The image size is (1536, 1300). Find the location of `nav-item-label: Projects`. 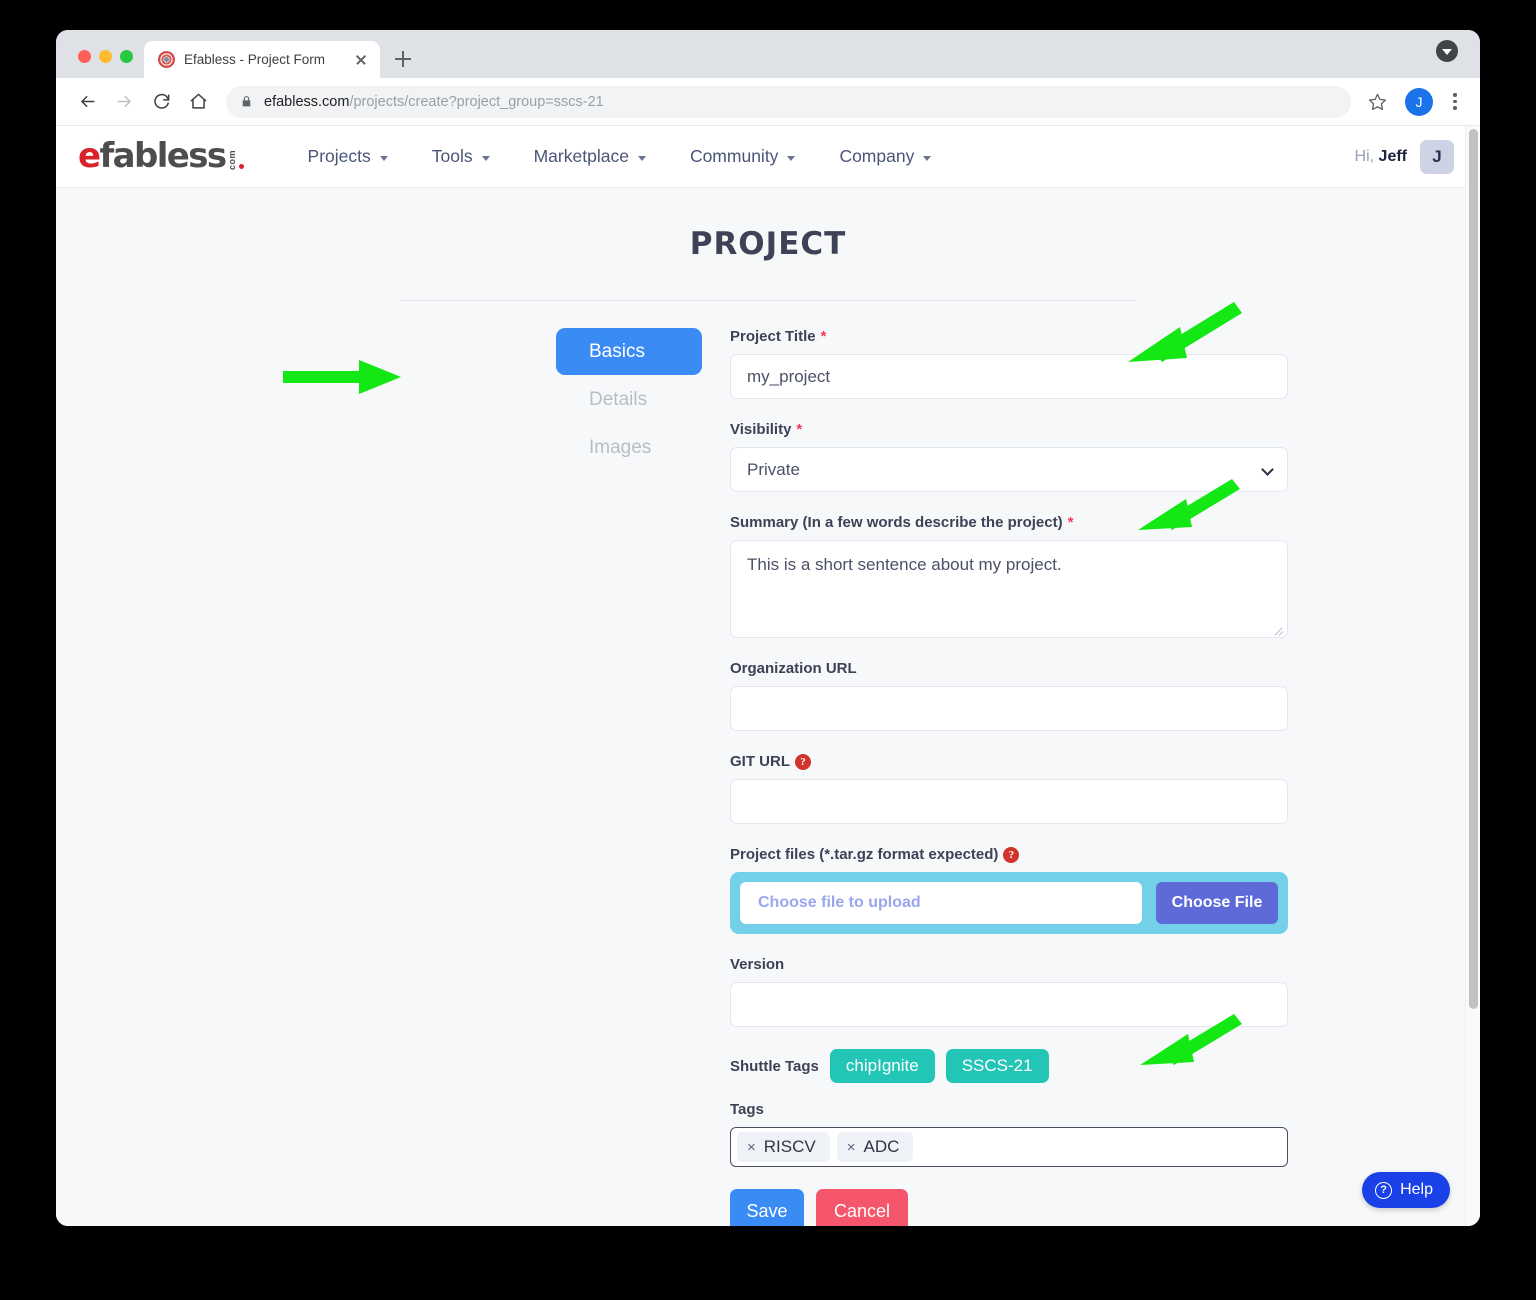

nav-item-label: Projects is located at coordinates (339, 156).